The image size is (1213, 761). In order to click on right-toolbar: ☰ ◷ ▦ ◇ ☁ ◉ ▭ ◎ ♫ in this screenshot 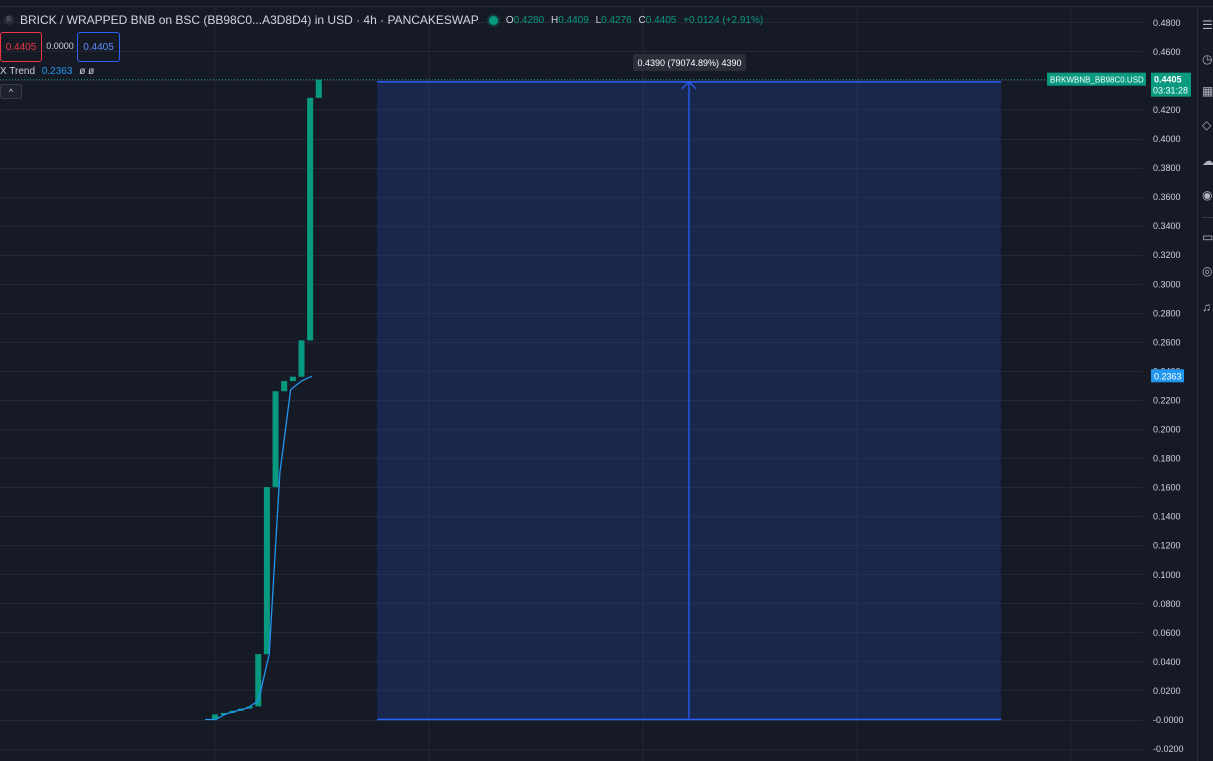, I will do `click(1205, 384)`.